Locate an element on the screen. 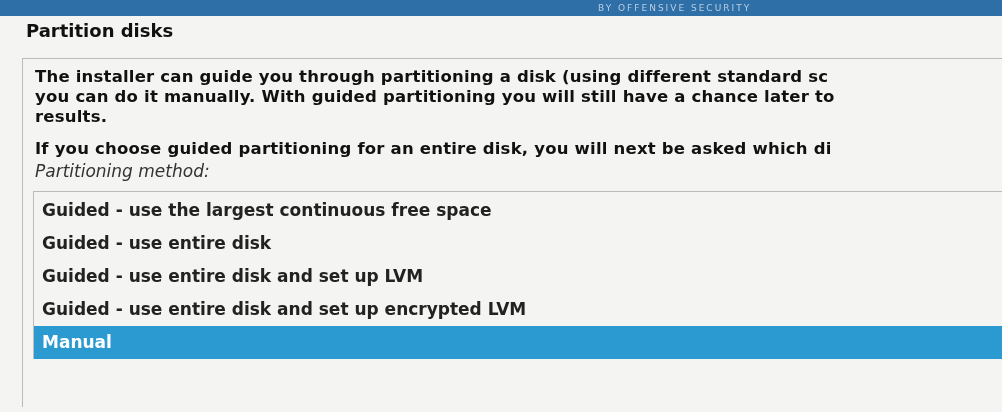 This screenshot has width=1002, height=412. description-line: The installer can guide you through partitioning a disk (using different standard sc is located at coordinates (432, 77).